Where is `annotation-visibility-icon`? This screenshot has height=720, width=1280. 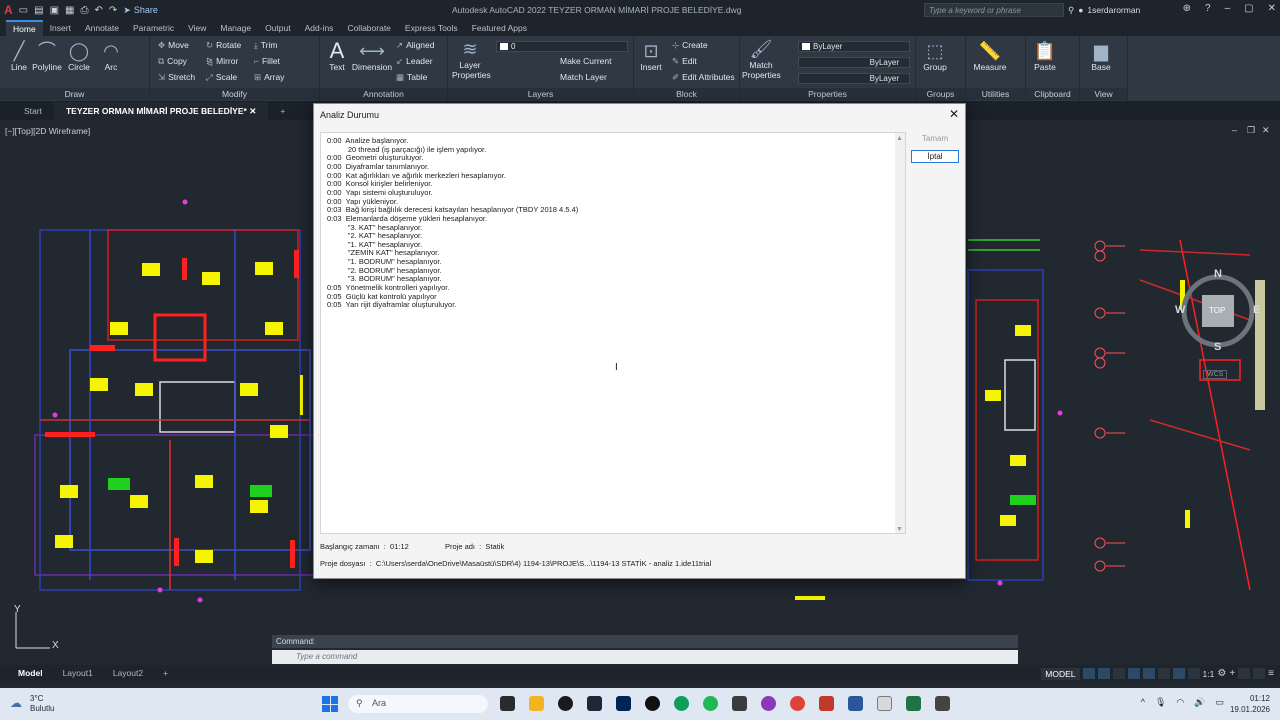
annotation-visibility-icon is located at coordinates (1193, 673).